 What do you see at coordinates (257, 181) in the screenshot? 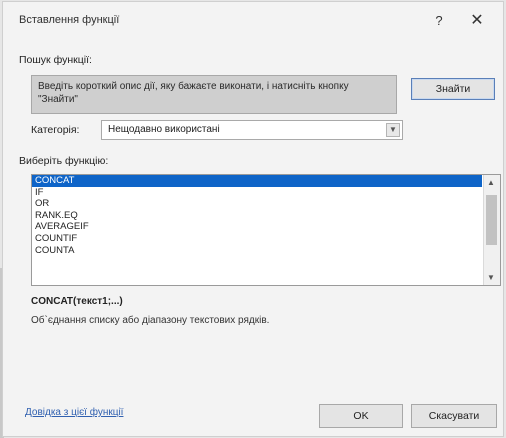
I see `list-item: CONCAT` at bounding box center [257, 181].